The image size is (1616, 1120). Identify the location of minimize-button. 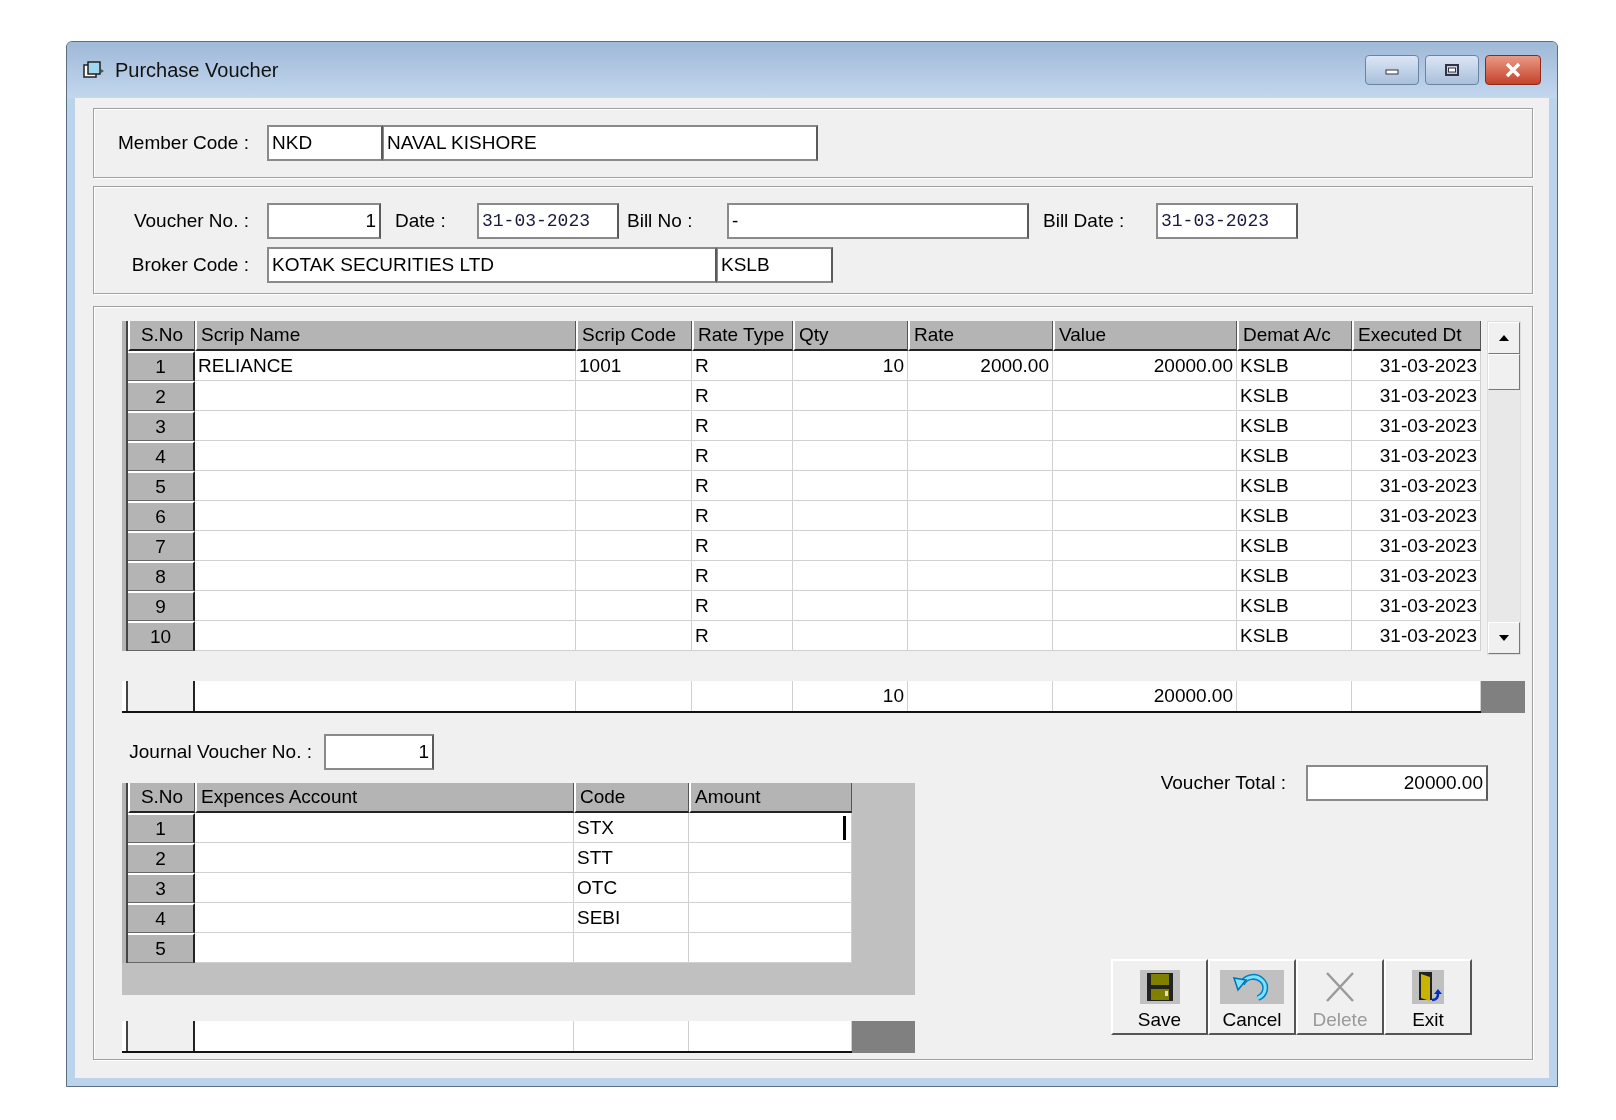
(1392, 70).